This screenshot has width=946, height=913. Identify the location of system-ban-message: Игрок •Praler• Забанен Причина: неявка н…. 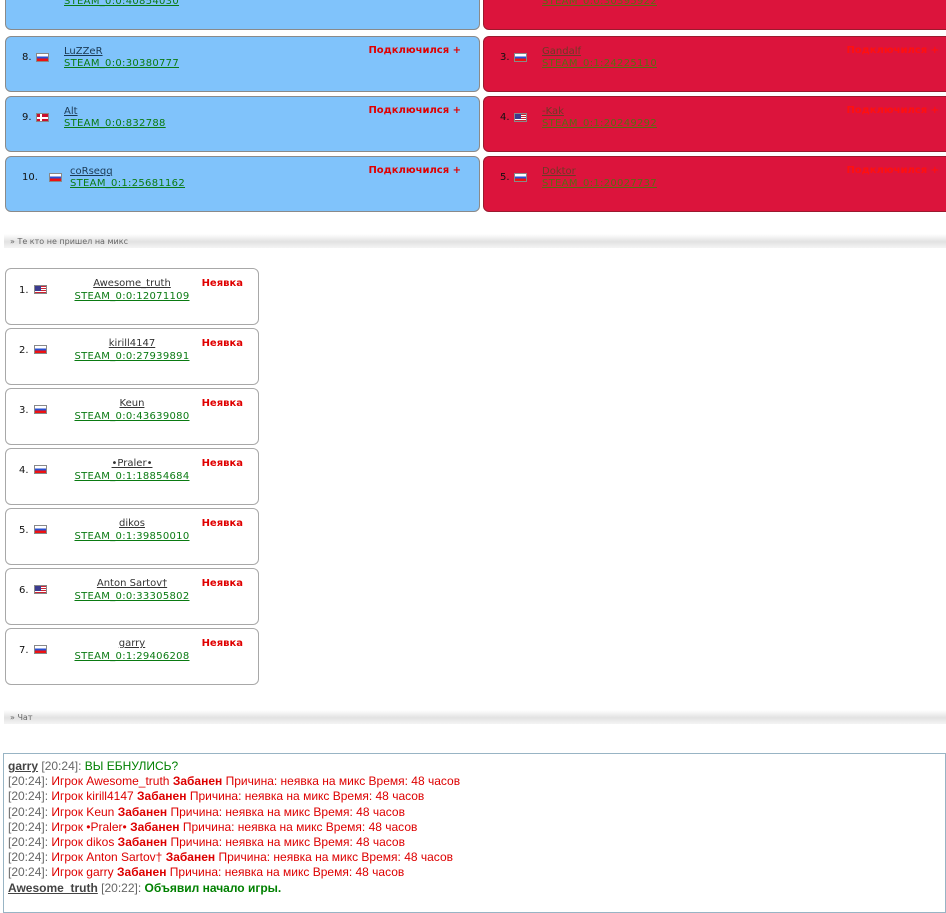
(234, 827).